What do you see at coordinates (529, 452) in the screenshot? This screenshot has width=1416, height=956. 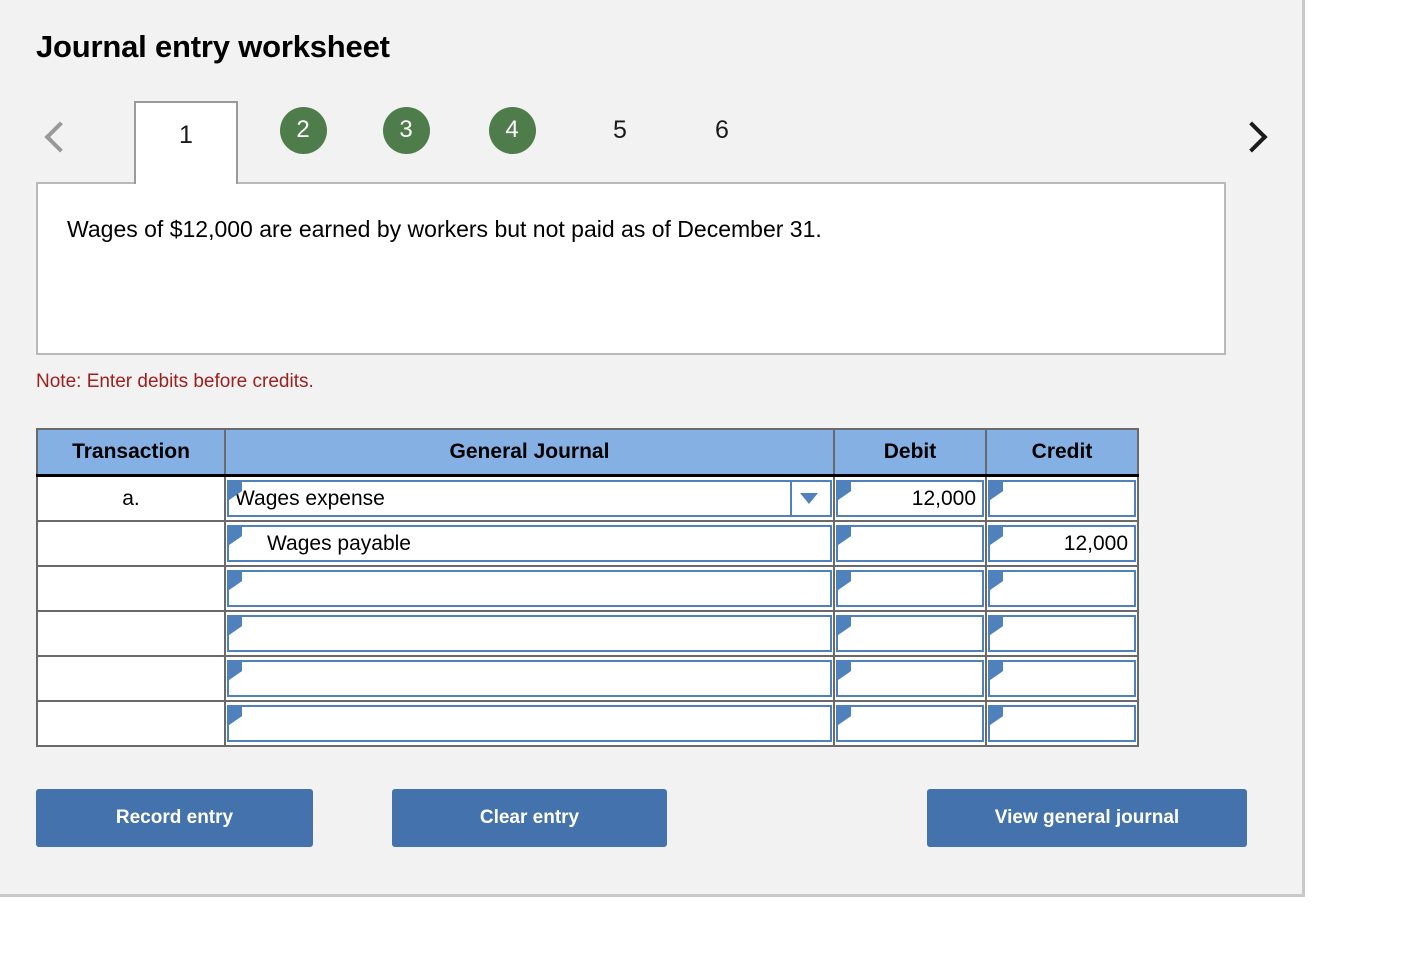 I see `column-header-general-journal: General Journal` at bounding box center [529, 452].